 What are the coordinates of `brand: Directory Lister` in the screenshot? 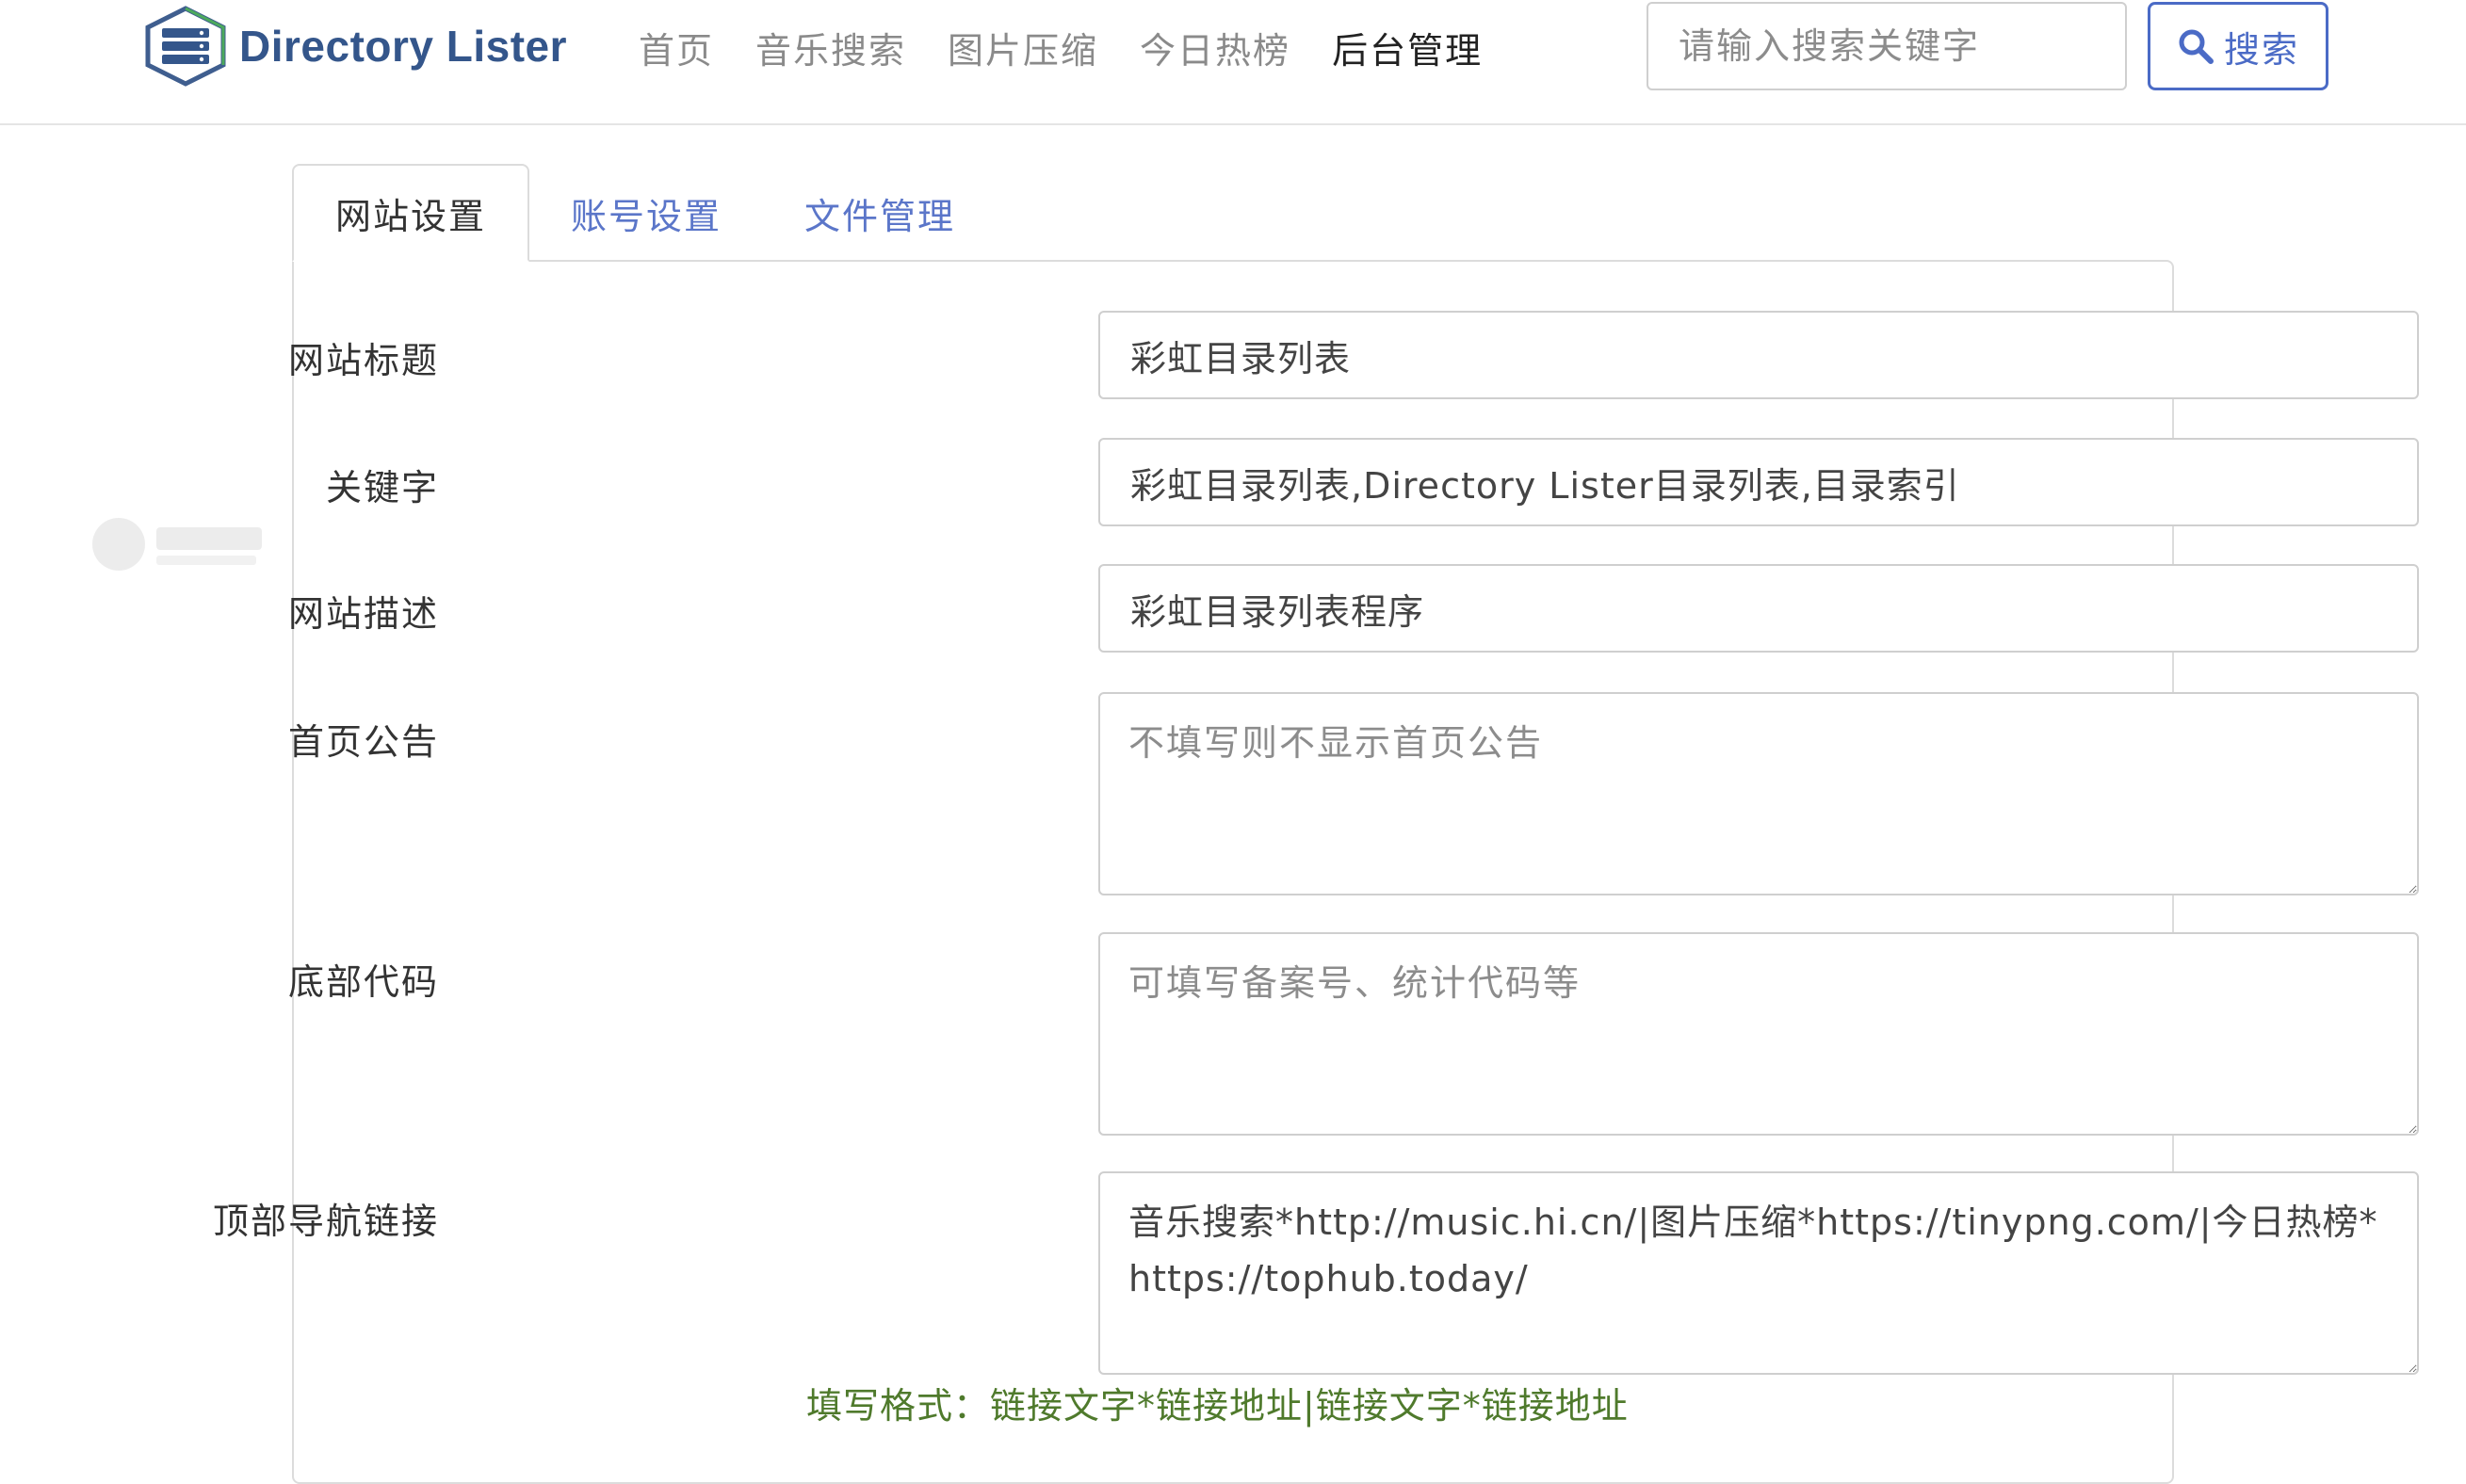 It's located at (354, 47).